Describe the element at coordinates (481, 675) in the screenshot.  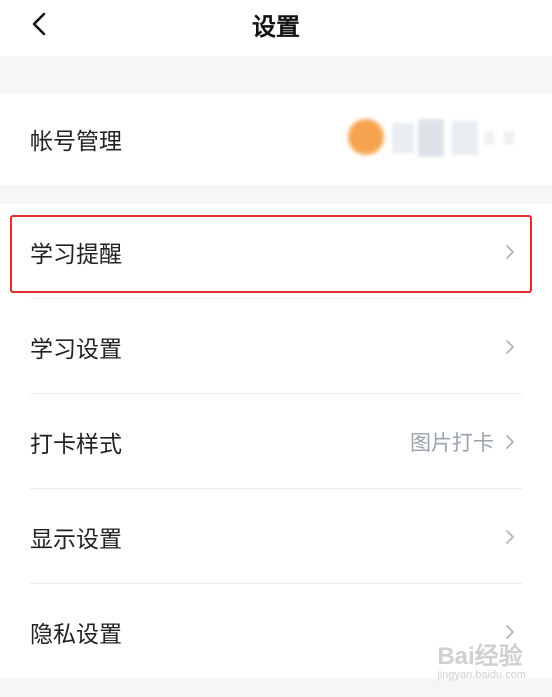
I see `watermark-url: jingyan.baidu.com` at that location.